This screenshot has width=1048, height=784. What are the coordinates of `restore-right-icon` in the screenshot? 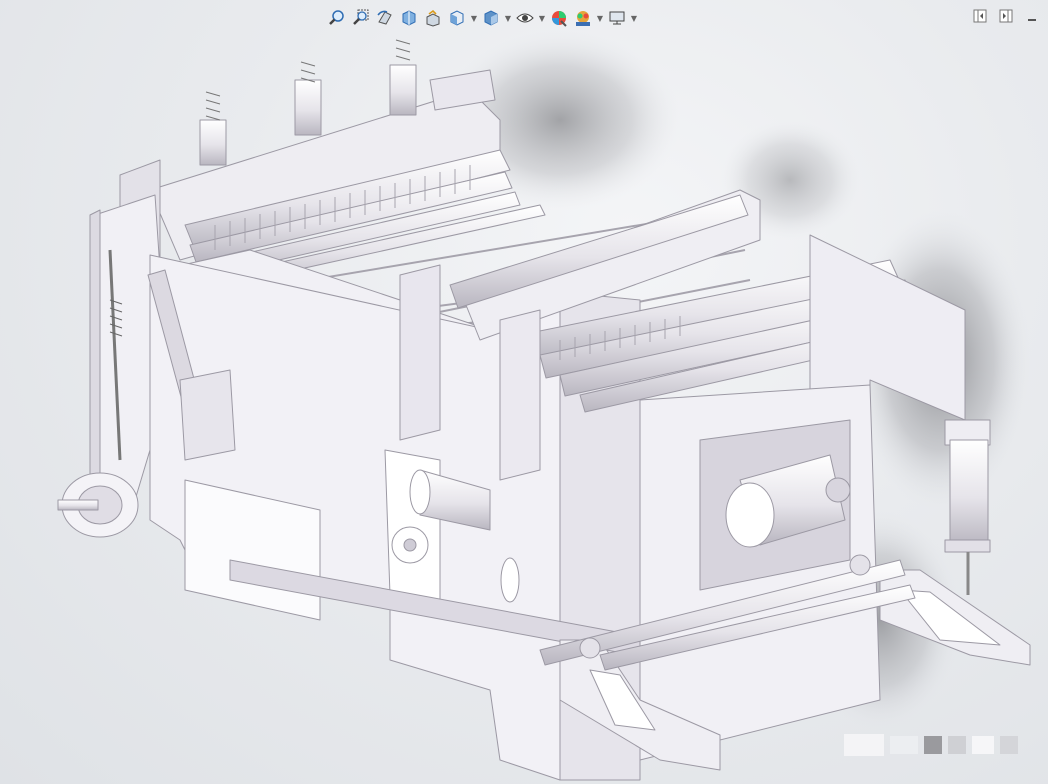 It's located at (1006, 16).